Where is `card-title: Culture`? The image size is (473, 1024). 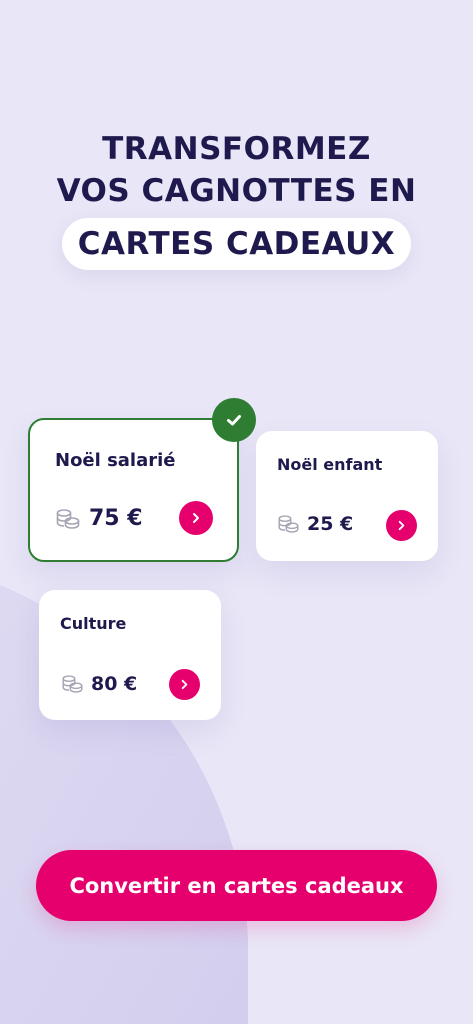 card-title: Culture is located at coordinates (93, 623).